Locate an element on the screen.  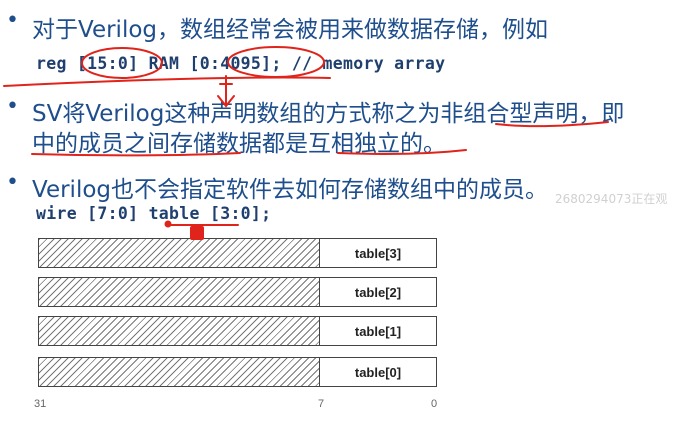
row-label-3: table[3] is located at coordinates (378, 253).